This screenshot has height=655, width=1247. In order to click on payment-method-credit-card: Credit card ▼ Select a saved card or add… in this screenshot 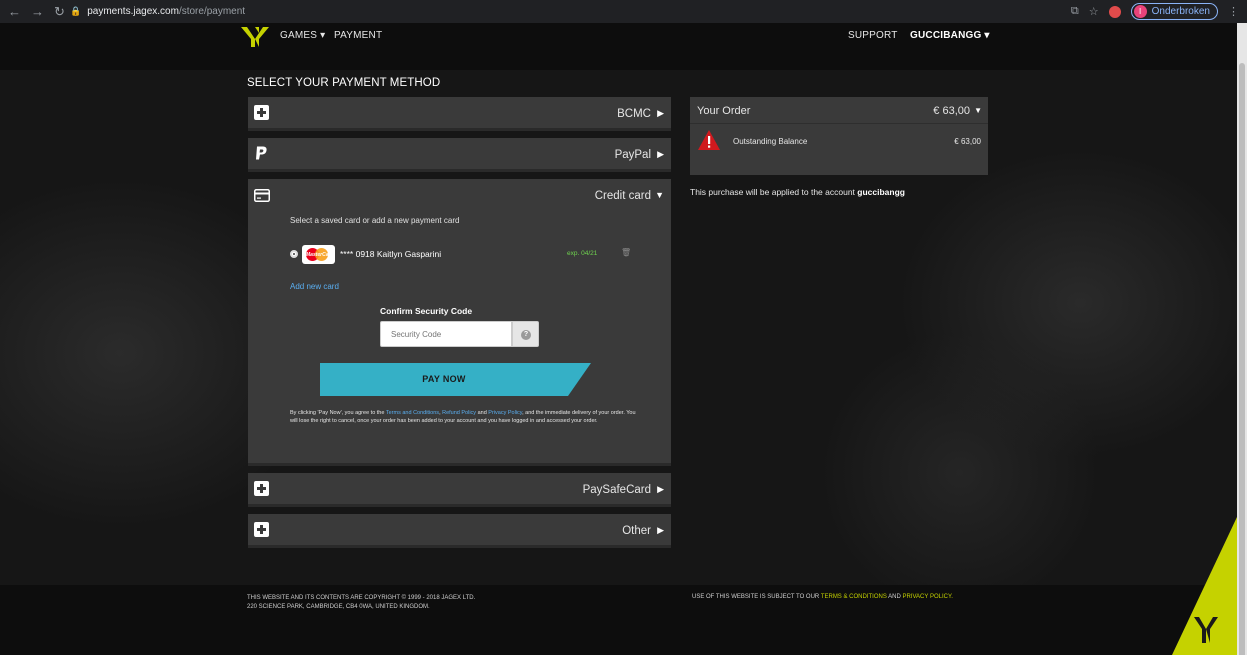, I will do `click(459, 322)`.